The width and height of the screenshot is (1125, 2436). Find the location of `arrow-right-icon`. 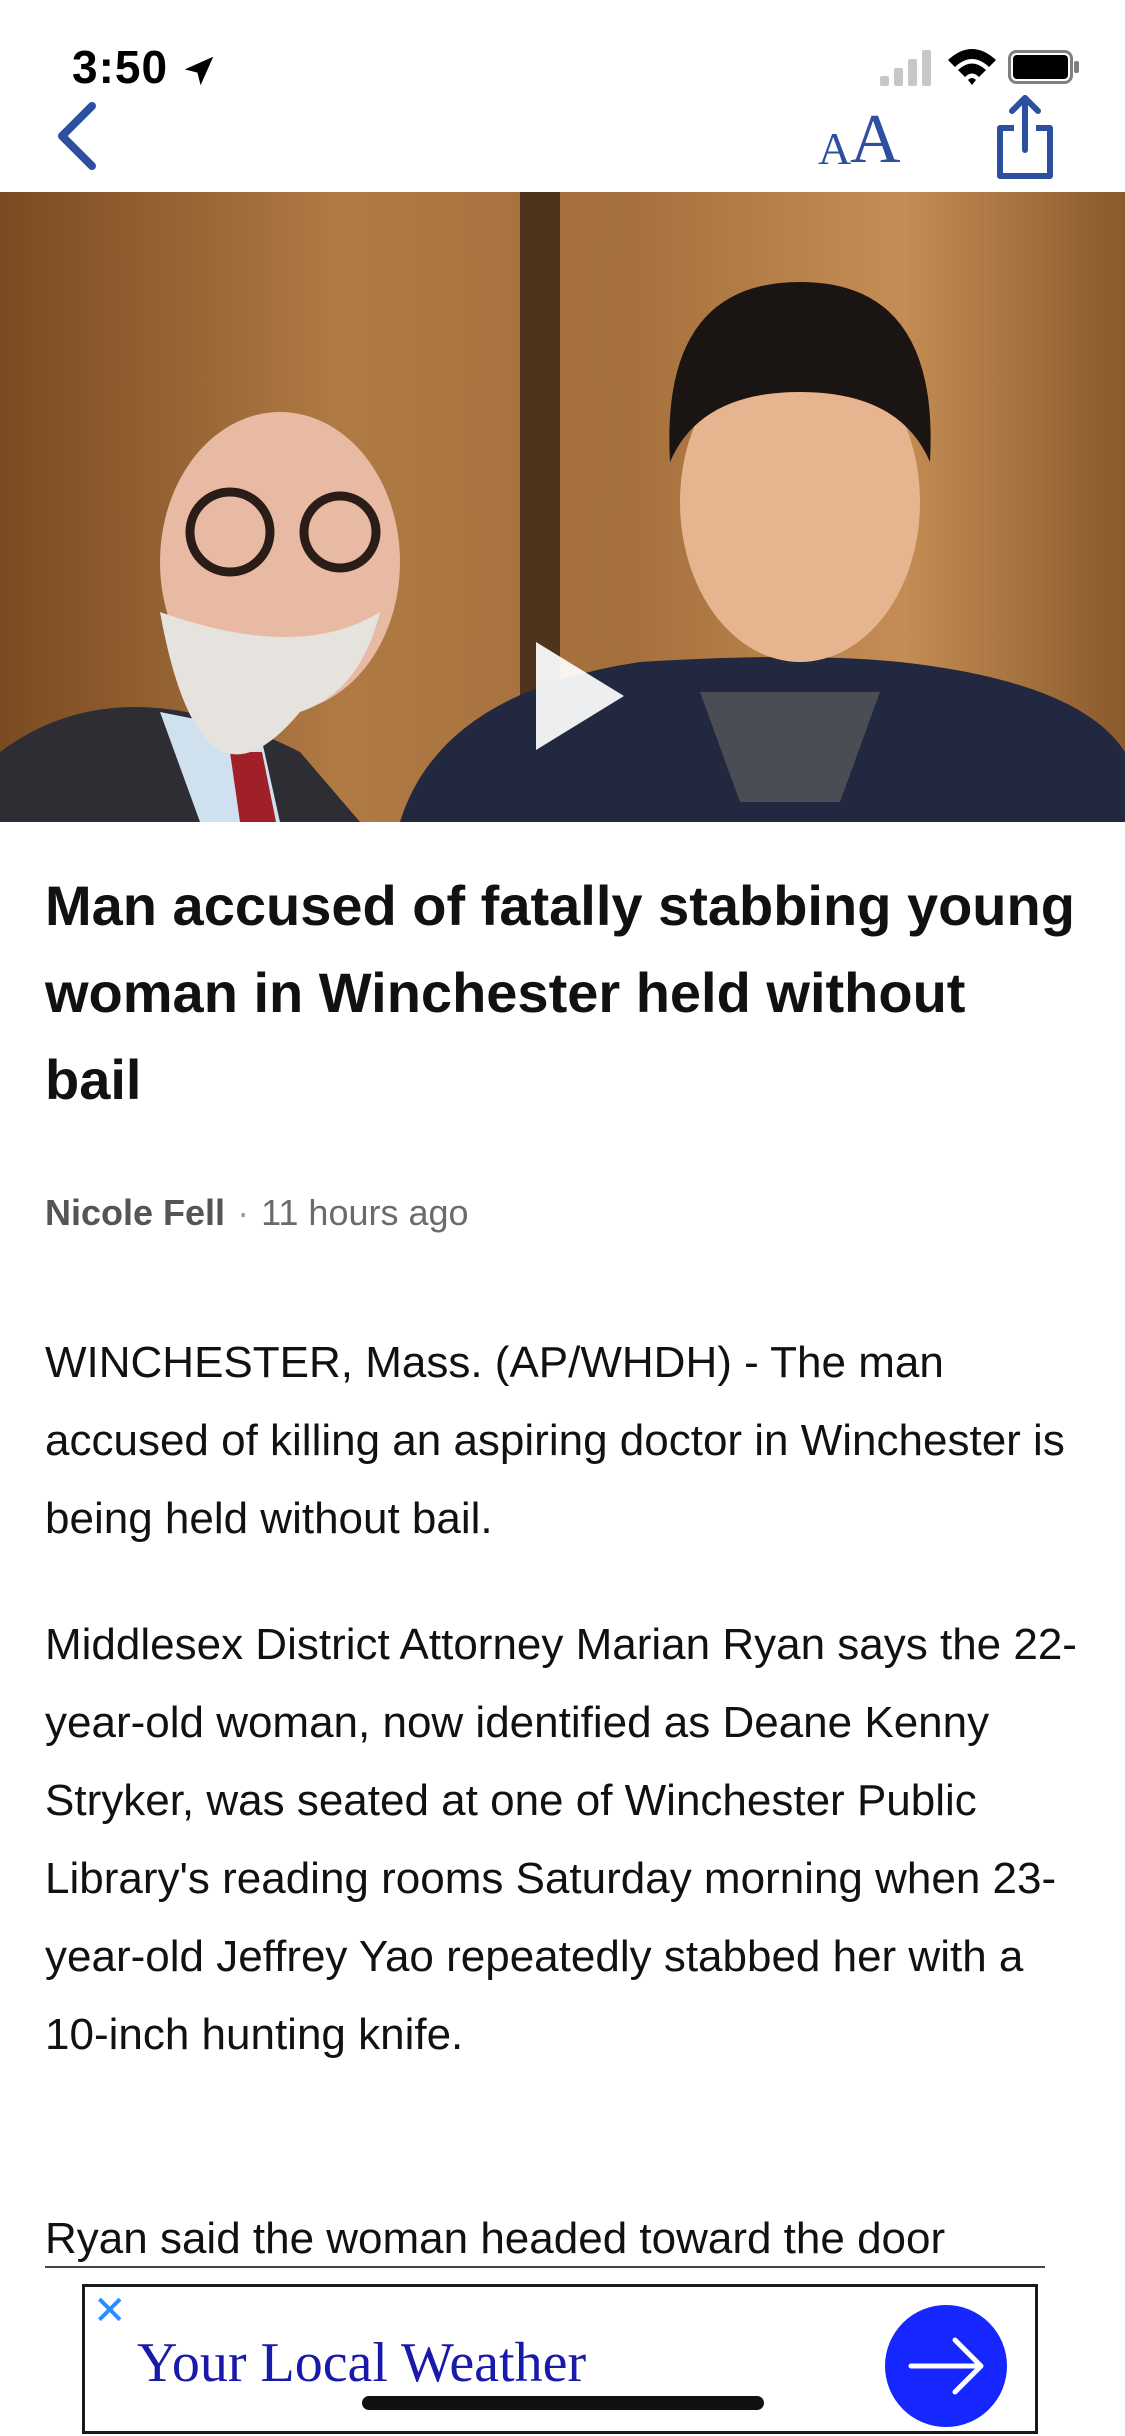

arrow-right-icon is located at coordinates (946, 2366).